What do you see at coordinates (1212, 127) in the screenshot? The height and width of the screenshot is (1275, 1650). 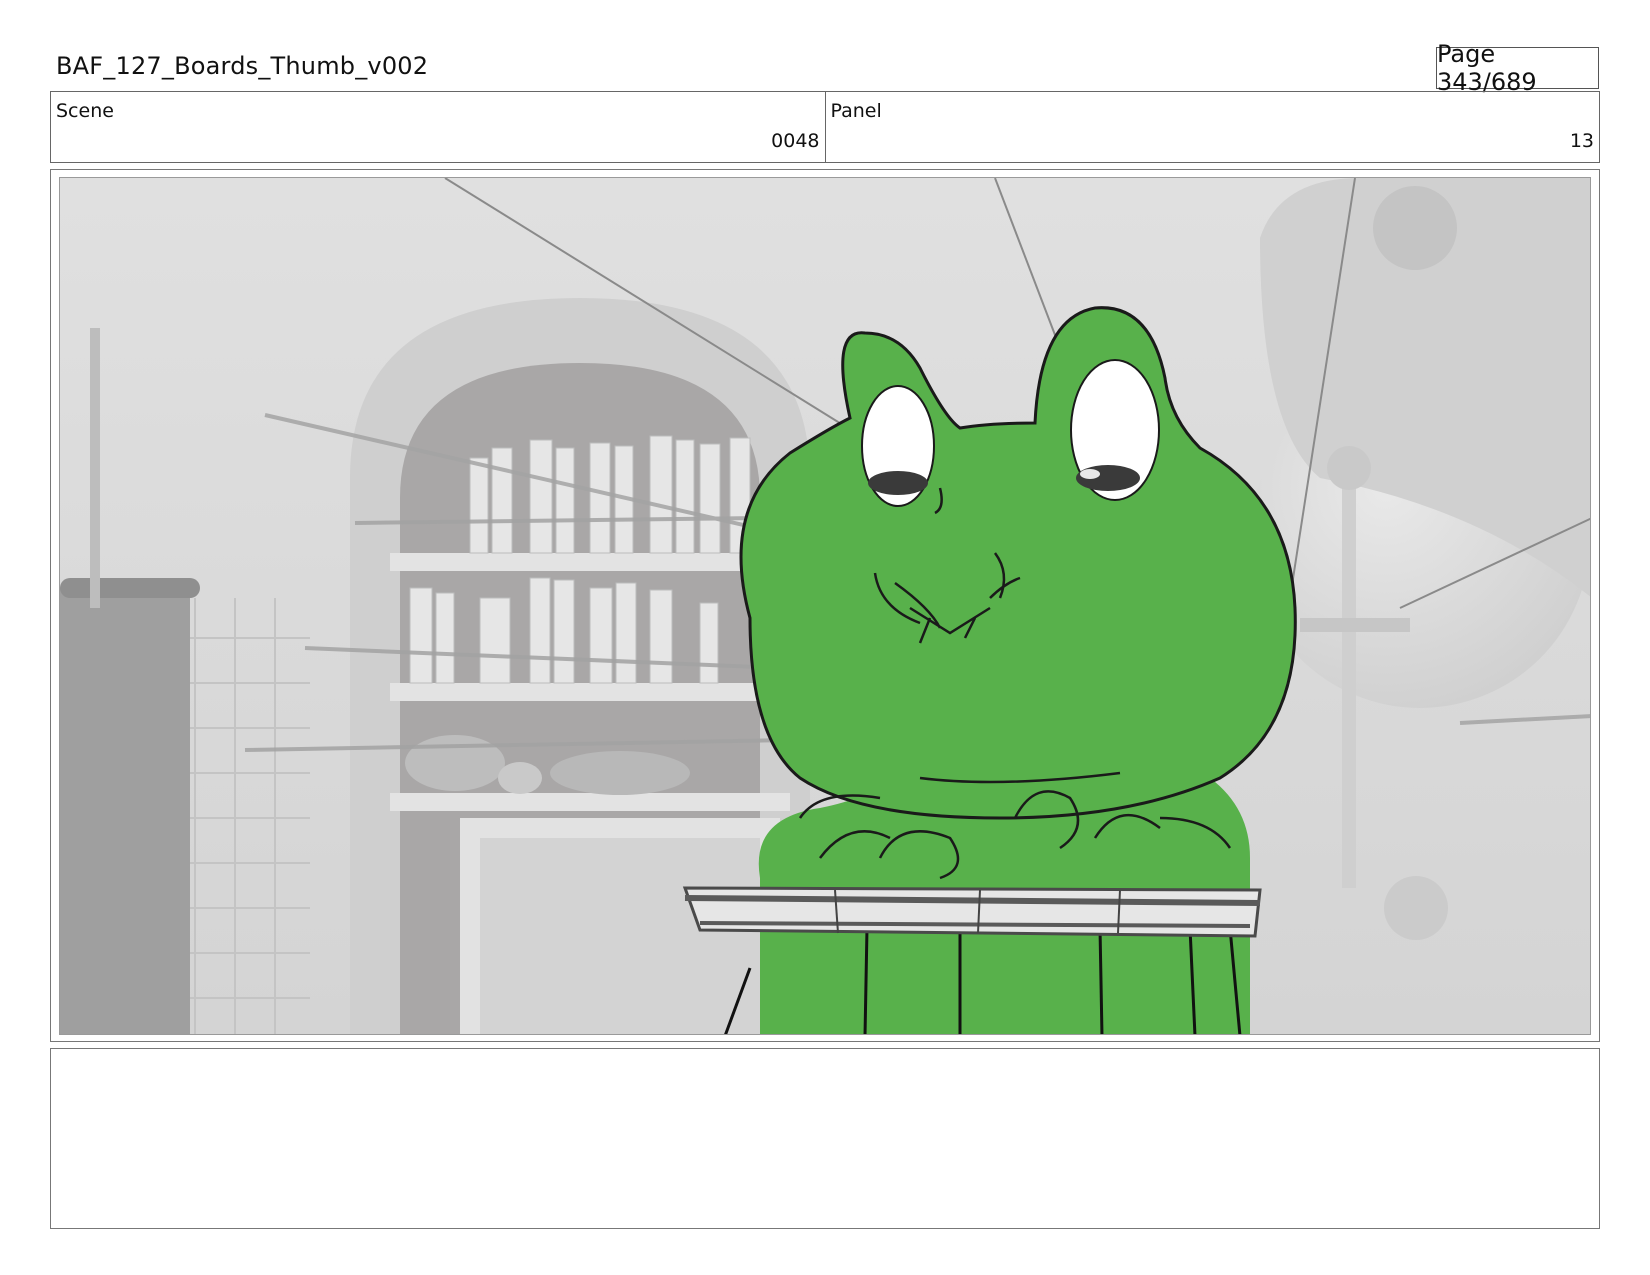 I see `panel-cell: Panel 13` at bounding box center [1212, 127].